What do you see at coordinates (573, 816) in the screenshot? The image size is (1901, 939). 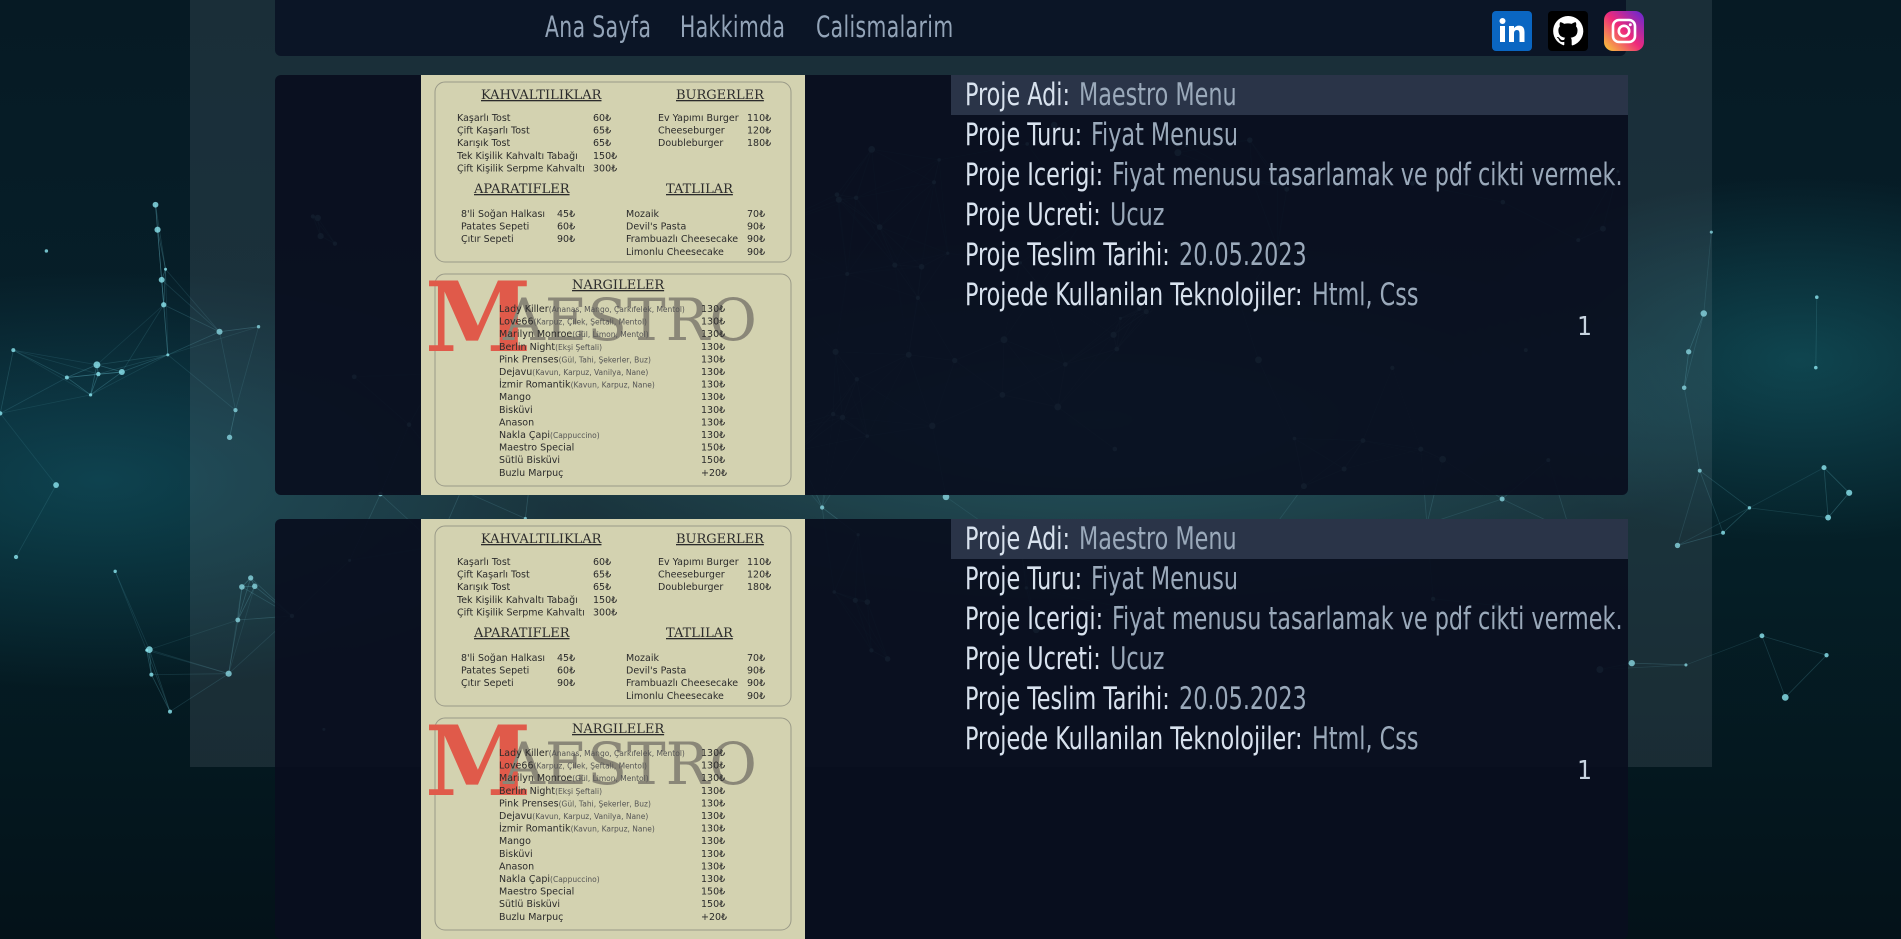 I see `svg-text:Dejavu(Kavun, Karpuz, Vanilya,: Dejavu(Kavun, Karpuz, Vanilya, Nane)` at bounding box center [573, 816].